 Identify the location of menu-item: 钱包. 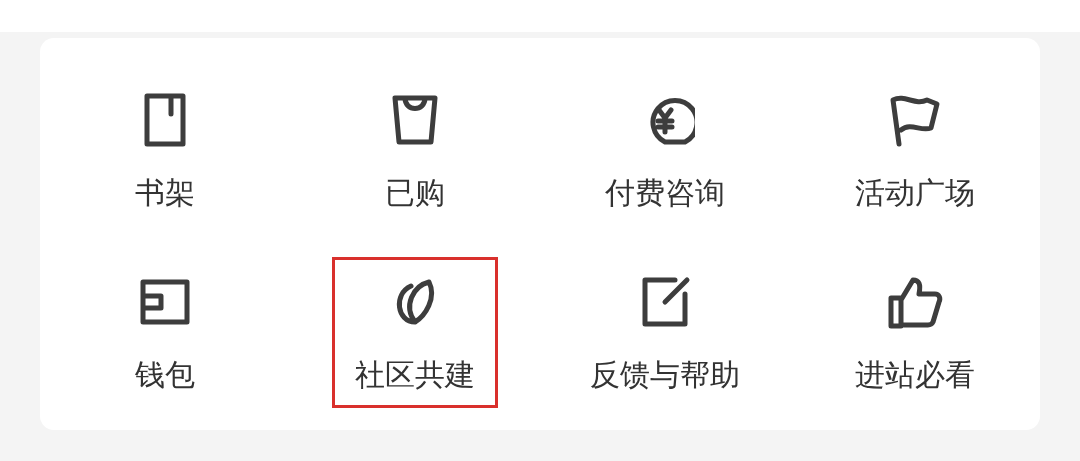
(165, 332).